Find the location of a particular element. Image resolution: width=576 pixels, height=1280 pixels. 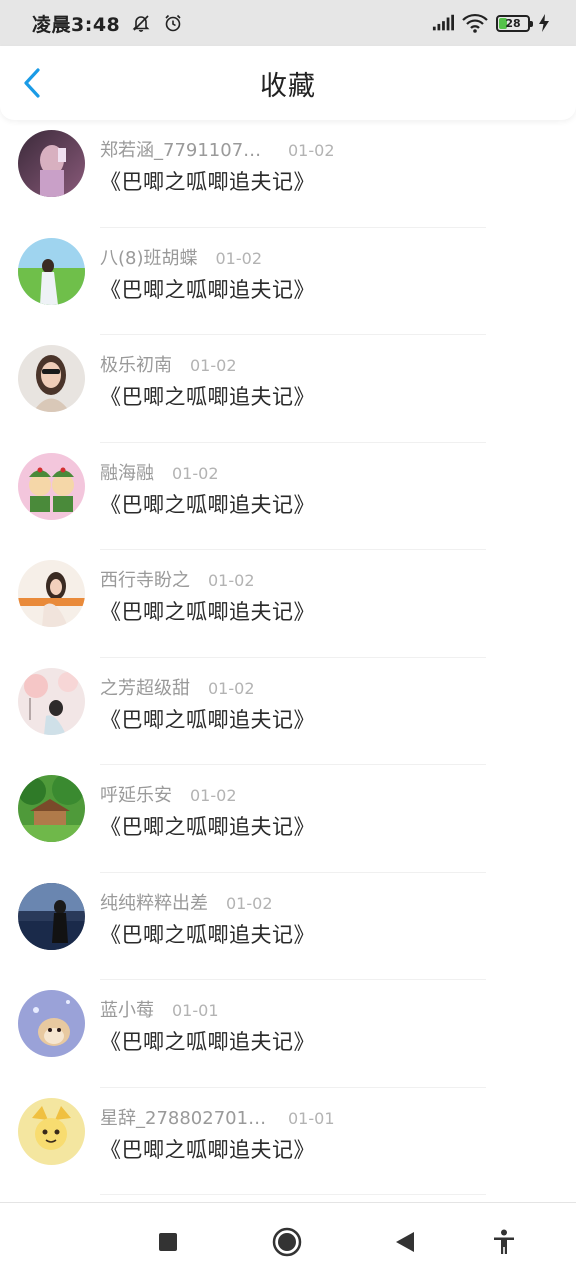

meta-line: 之芳超级甜 01-02 is located at coordinates (177, 687).